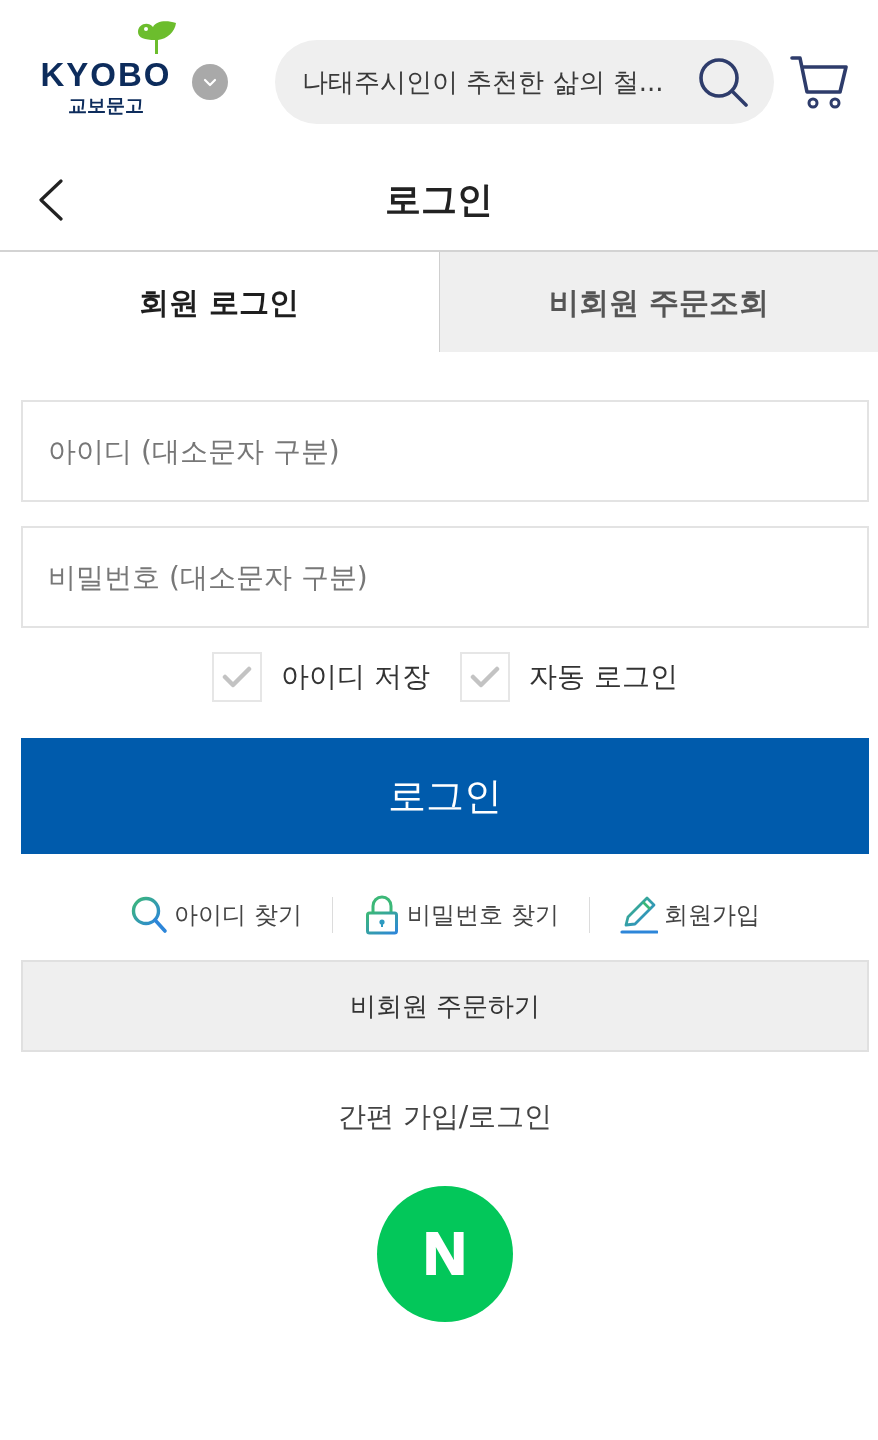  I want to click on guest-order-button: 비회원 주문하기, so click(445, 1006).